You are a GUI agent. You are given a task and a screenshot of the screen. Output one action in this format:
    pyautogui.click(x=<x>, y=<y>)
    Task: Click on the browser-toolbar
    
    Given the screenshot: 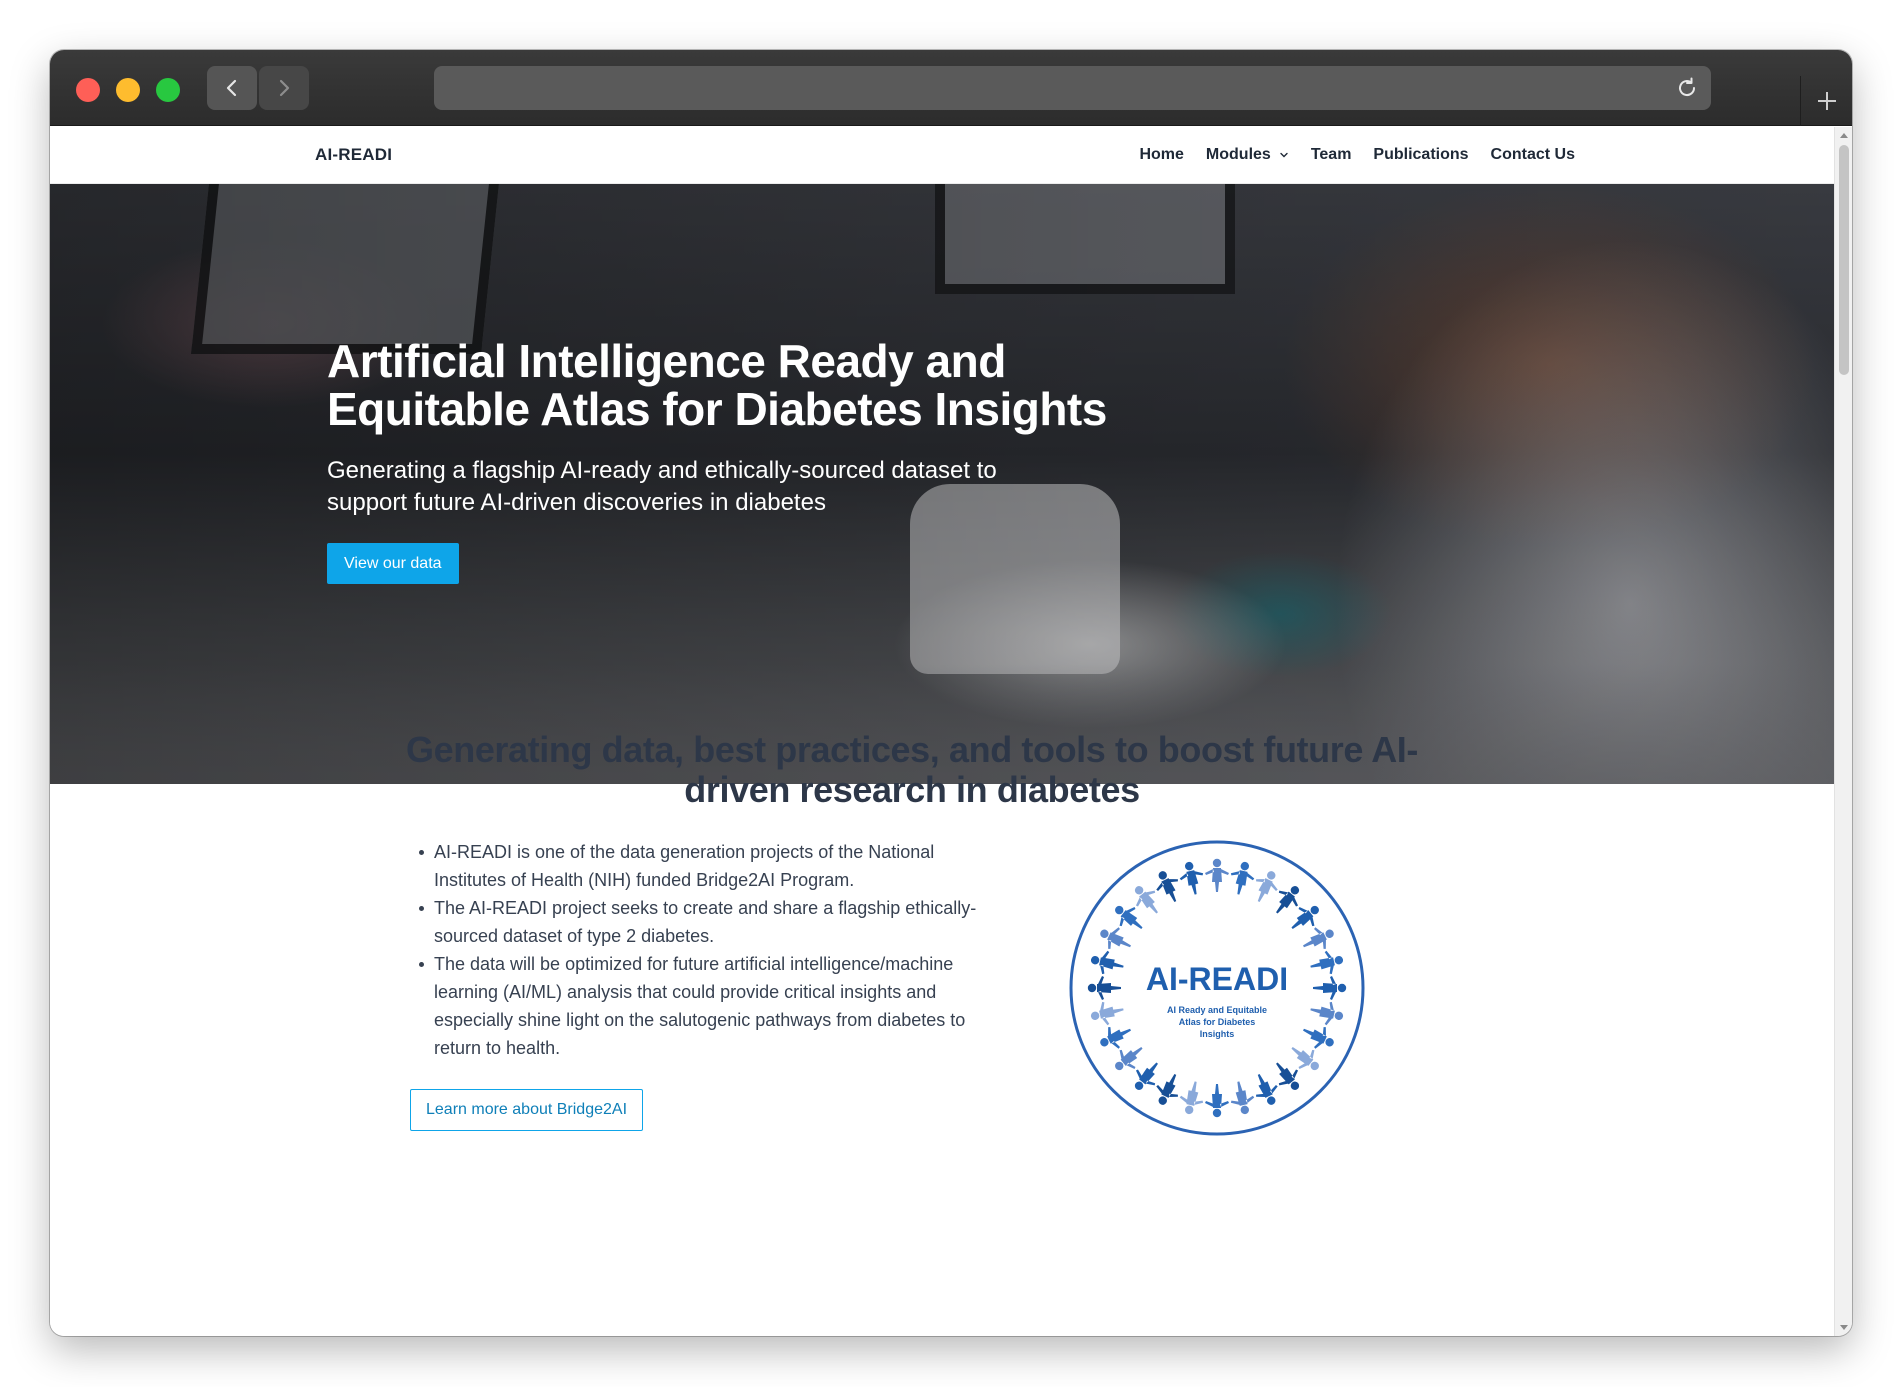 What is the action you would take?
    pyautogui.click(x=951, y=88)
    